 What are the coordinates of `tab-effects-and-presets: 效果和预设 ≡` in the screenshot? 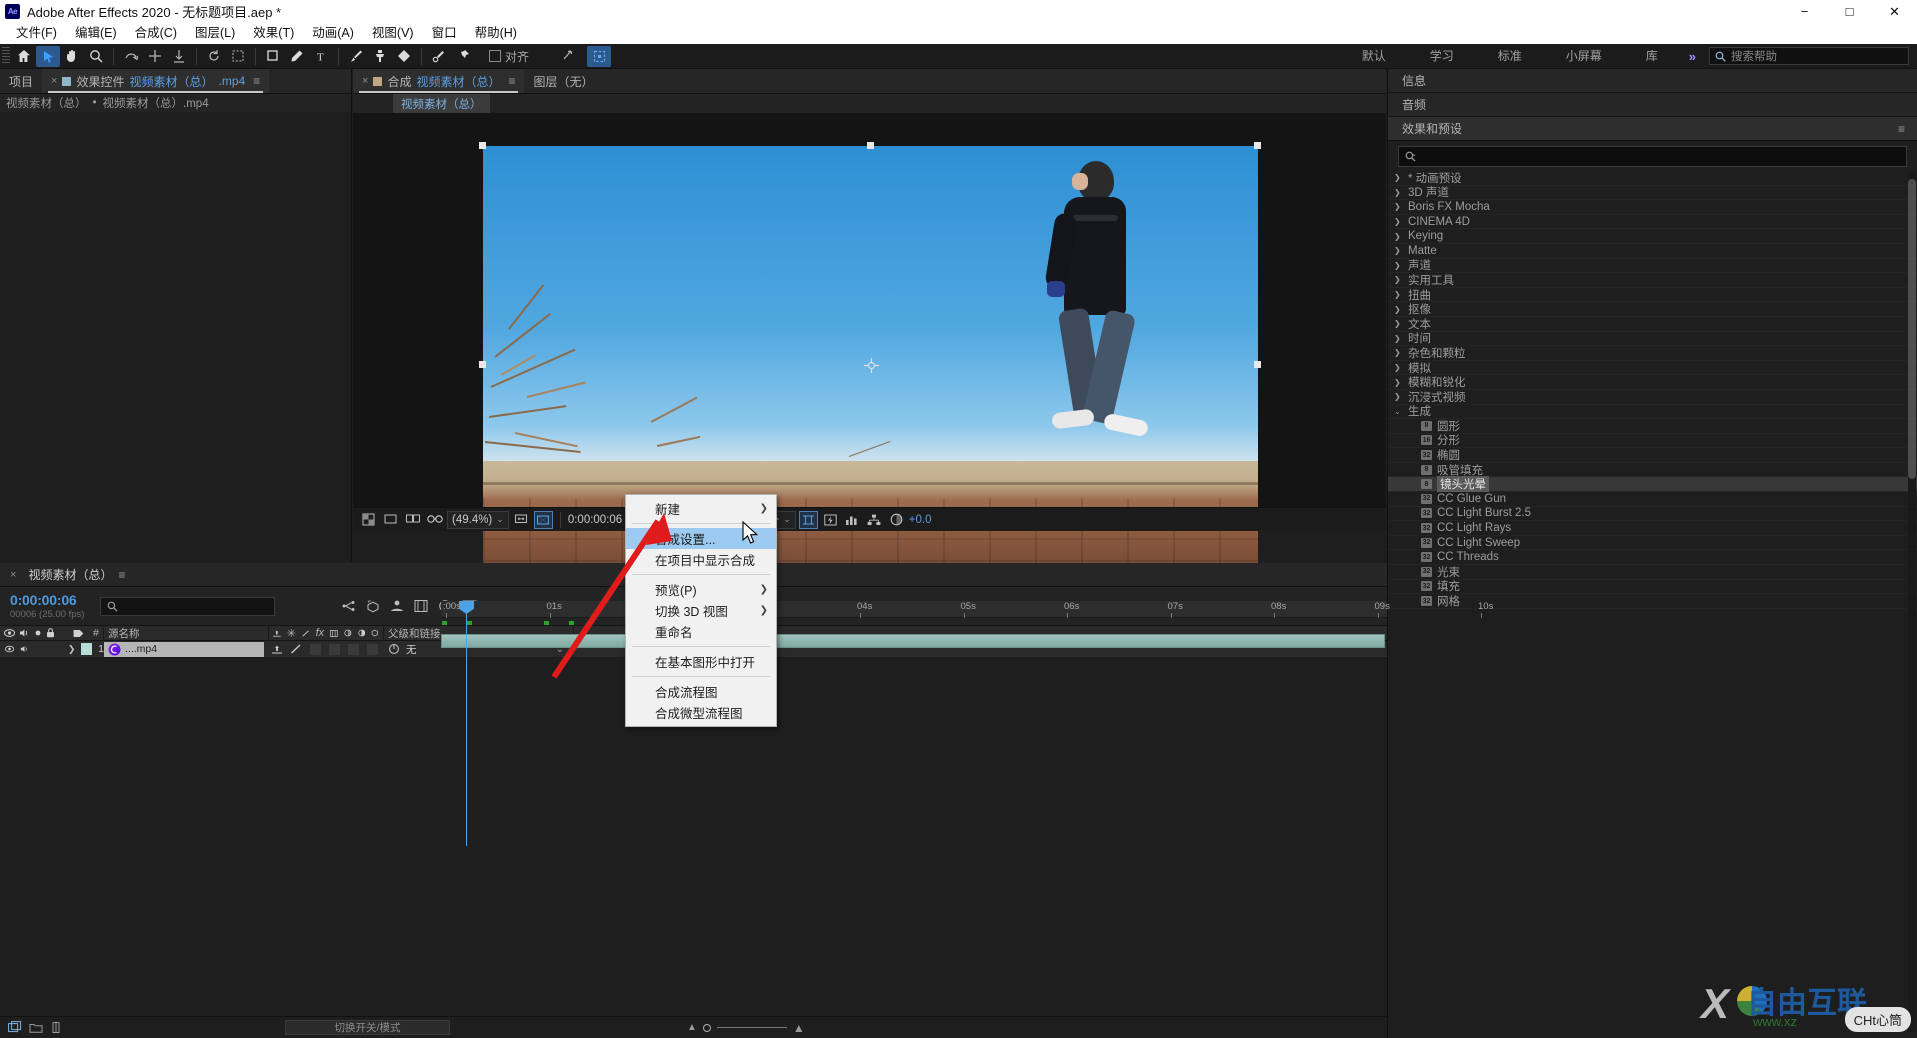 It's located at (1652, 129).